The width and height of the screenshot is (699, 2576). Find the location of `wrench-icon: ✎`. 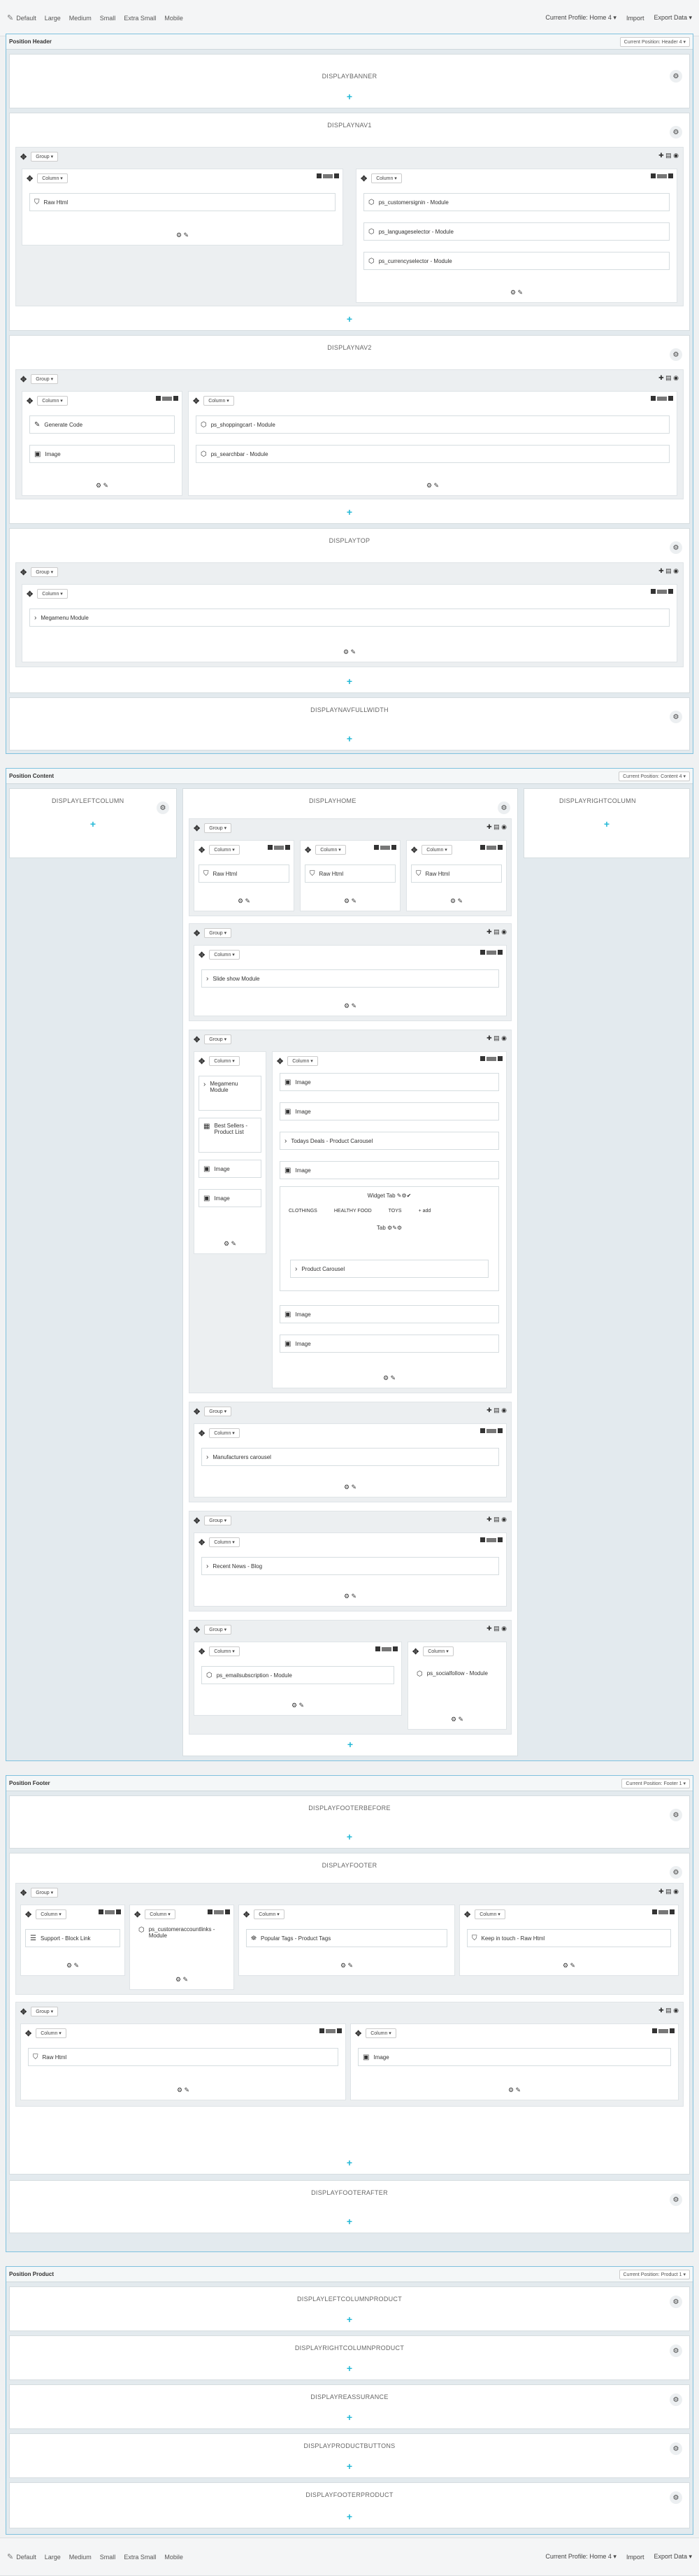

wrench-icon: ✎ is located at coordinates (10, 2556).